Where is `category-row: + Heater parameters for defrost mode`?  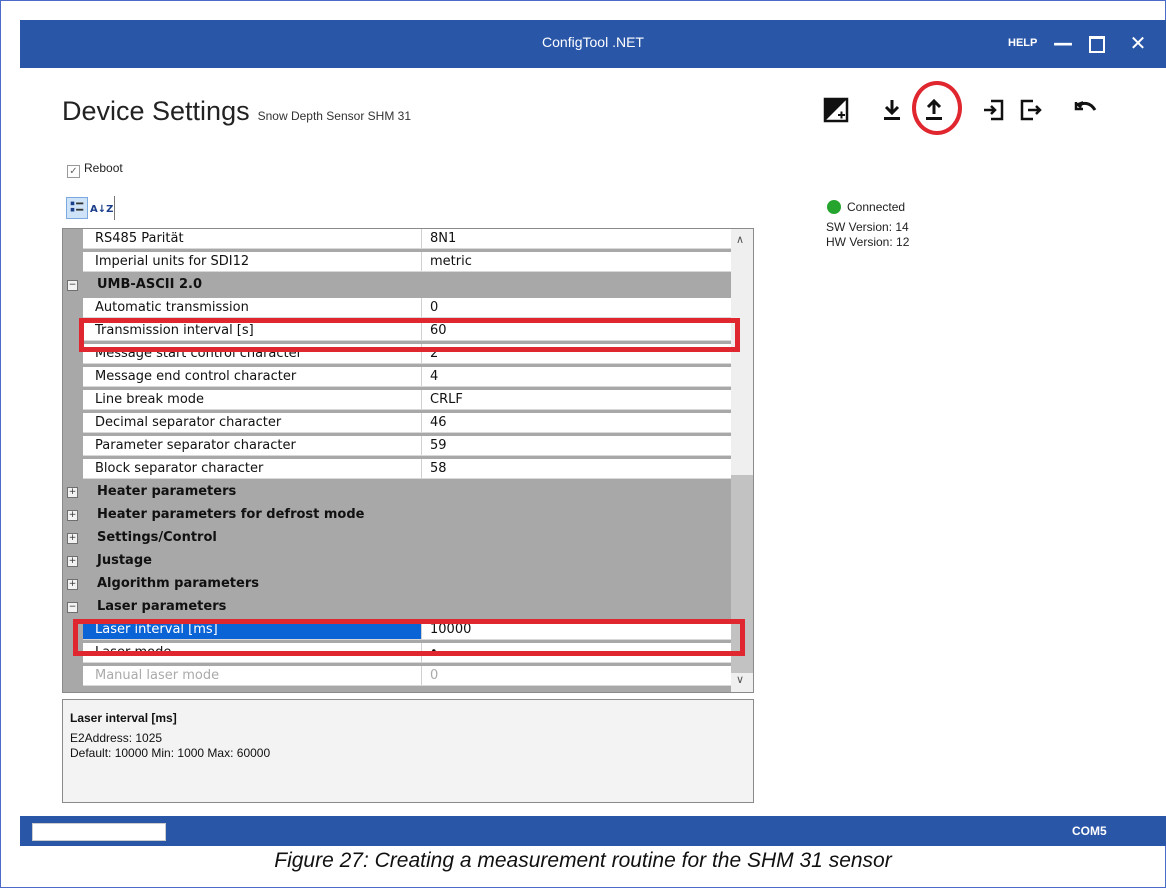 category-row: + Heater parameters for defrost mode is located at coordinates (397, 515).